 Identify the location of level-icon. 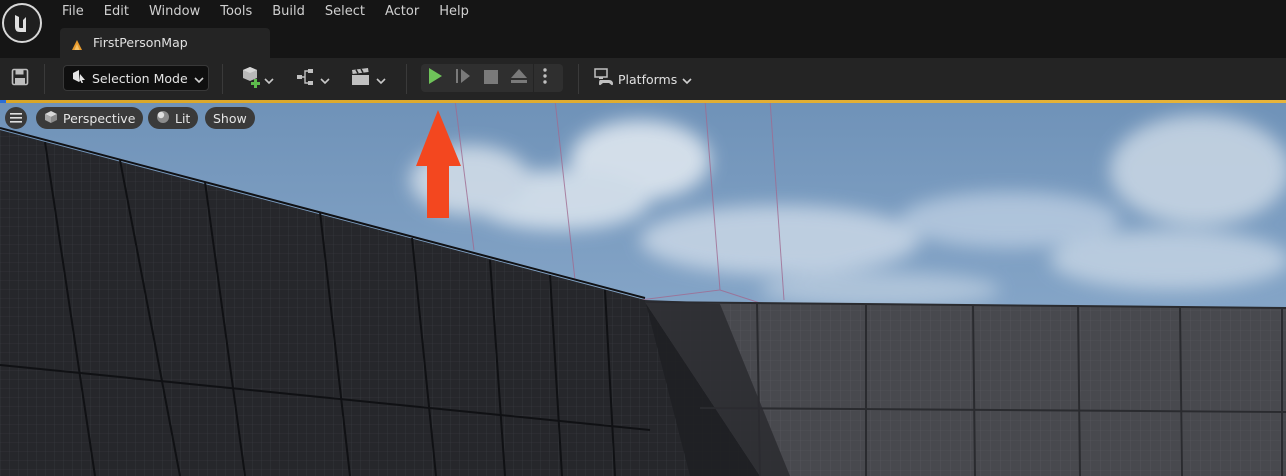
(77, 45).